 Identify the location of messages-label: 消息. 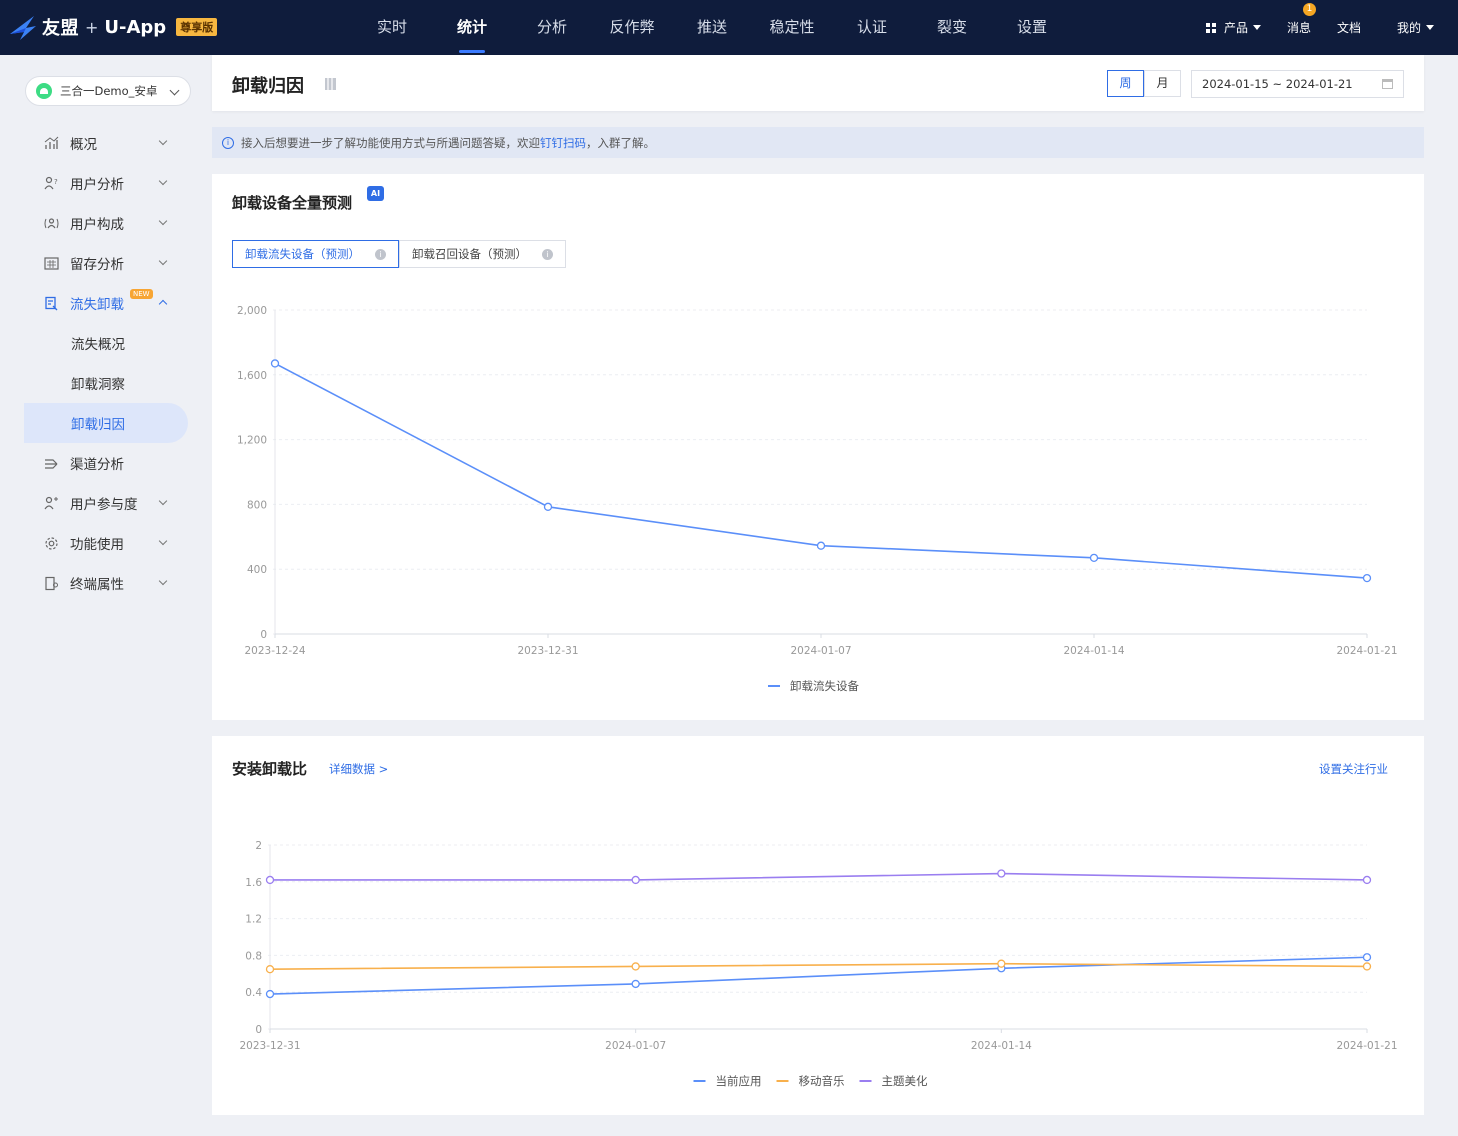
(1298, 28).